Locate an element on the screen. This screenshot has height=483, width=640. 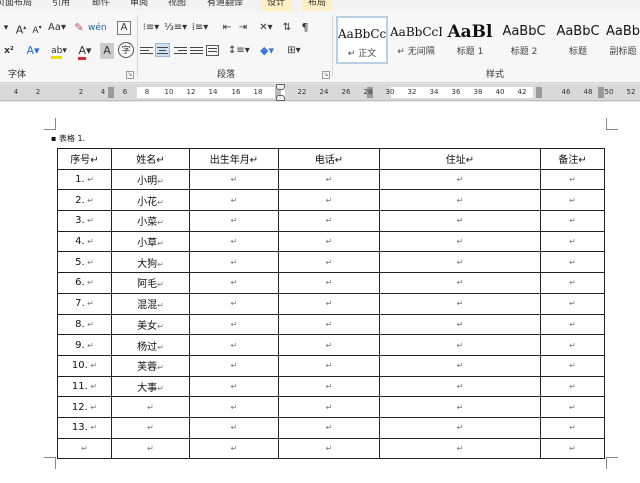
table-cell: 小明↵ is located at coordinates (150, 179).